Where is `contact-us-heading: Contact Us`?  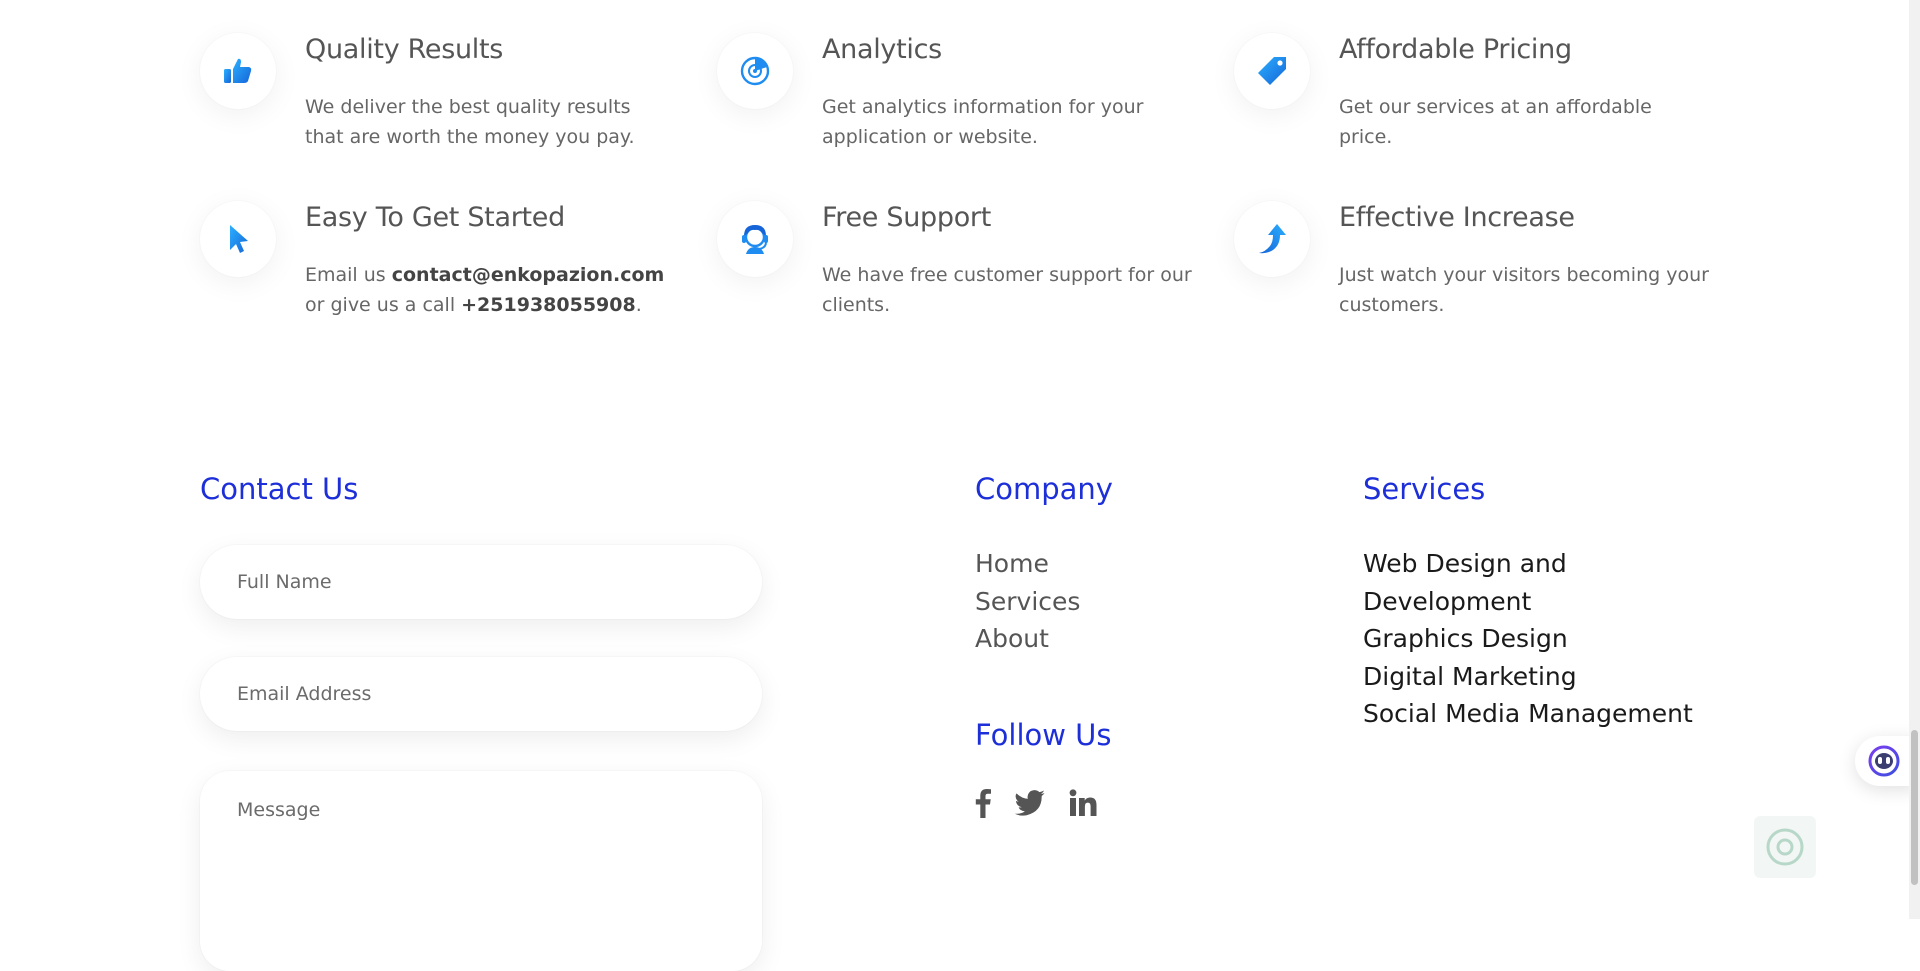
contact-us-heading: Contact Us is located at coordinates (279, 489).